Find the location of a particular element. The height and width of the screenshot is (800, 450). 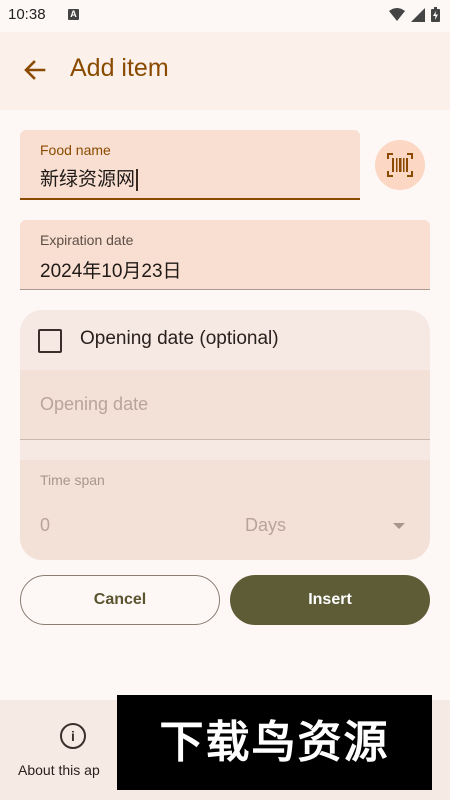

dropdown-arrow-icon is located at coordinates (399, 526).